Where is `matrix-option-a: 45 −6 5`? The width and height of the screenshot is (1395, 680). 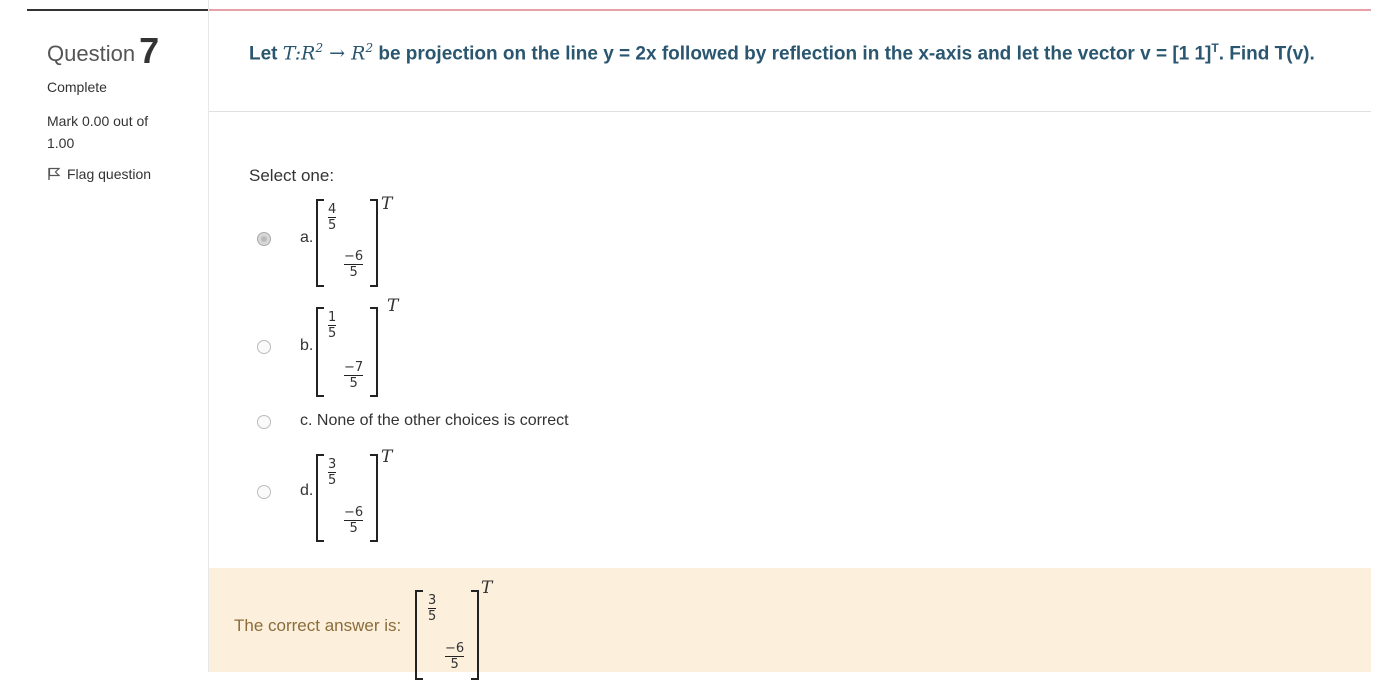 matrix-option-a: 45 −6 5 is located at coordinates (347, 243).